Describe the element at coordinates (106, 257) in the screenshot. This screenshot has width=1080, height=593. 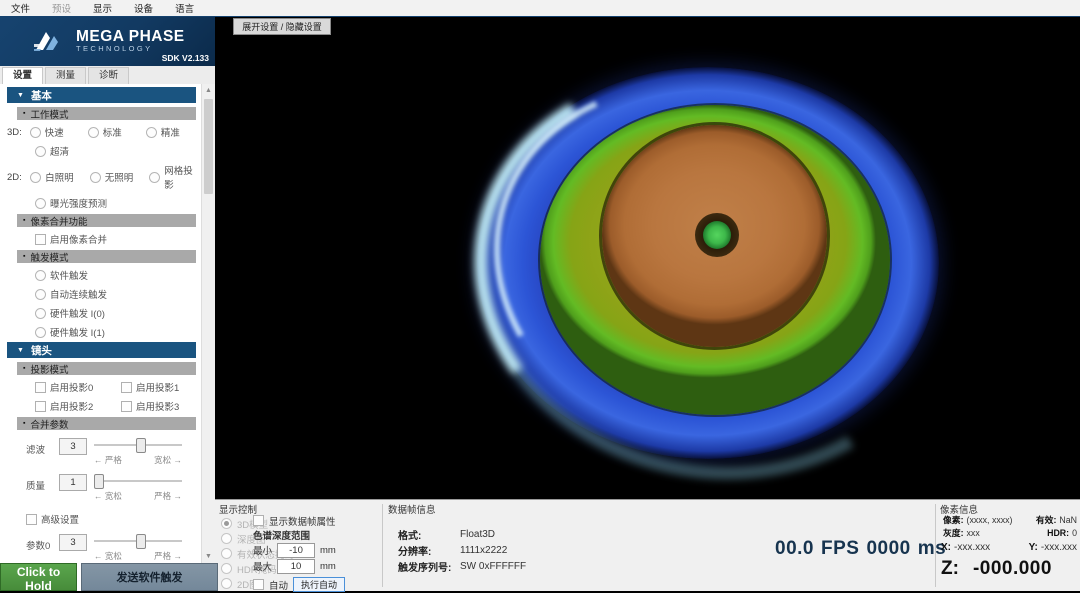
I see `subsection-trigger: ▪ 触发模式` at that location.